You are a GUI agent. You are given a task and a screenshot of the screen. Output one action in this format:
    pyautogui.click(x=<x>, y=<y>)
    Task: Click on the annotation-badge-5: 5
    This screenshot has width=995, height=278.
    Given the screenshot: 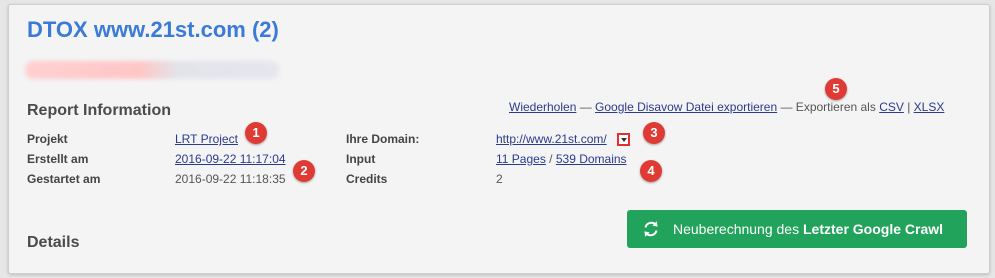 What is the action you would take?
    pyautogui.click(x=836, y=89)
    